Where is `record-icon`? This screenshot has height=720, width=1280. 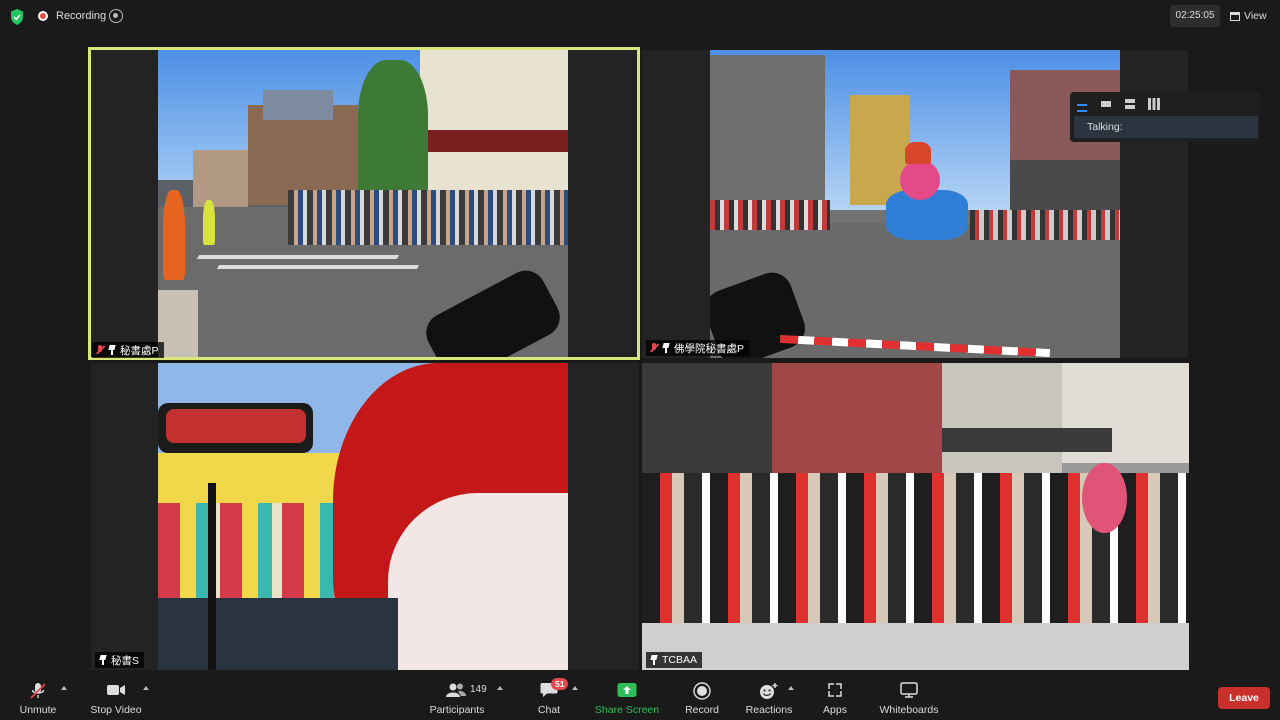 record-icon is located at coordinates (702, 691).